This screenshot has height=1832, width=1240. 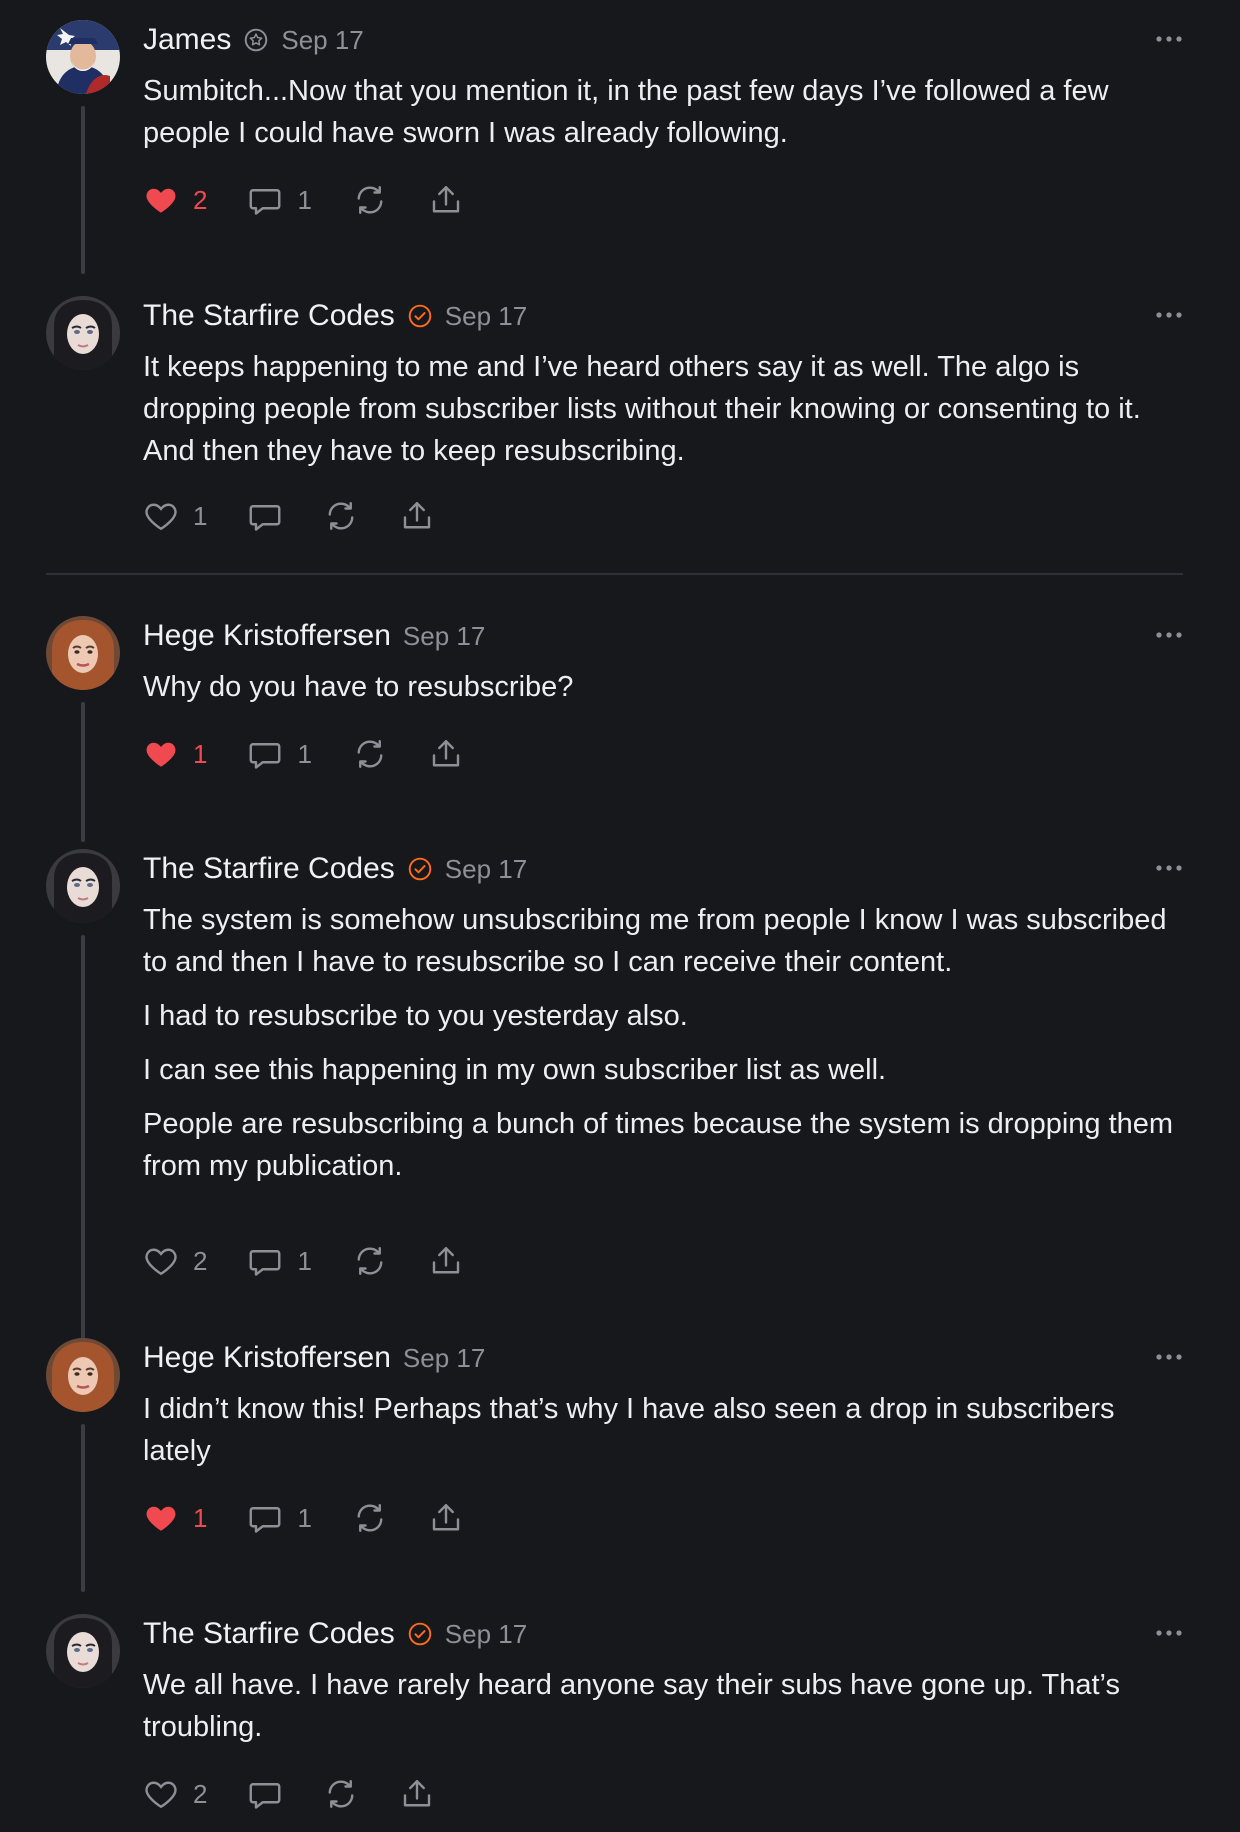 I want to click on comment-header: Hege Kristoffersen Sep 17, so click(x=314, y=636).